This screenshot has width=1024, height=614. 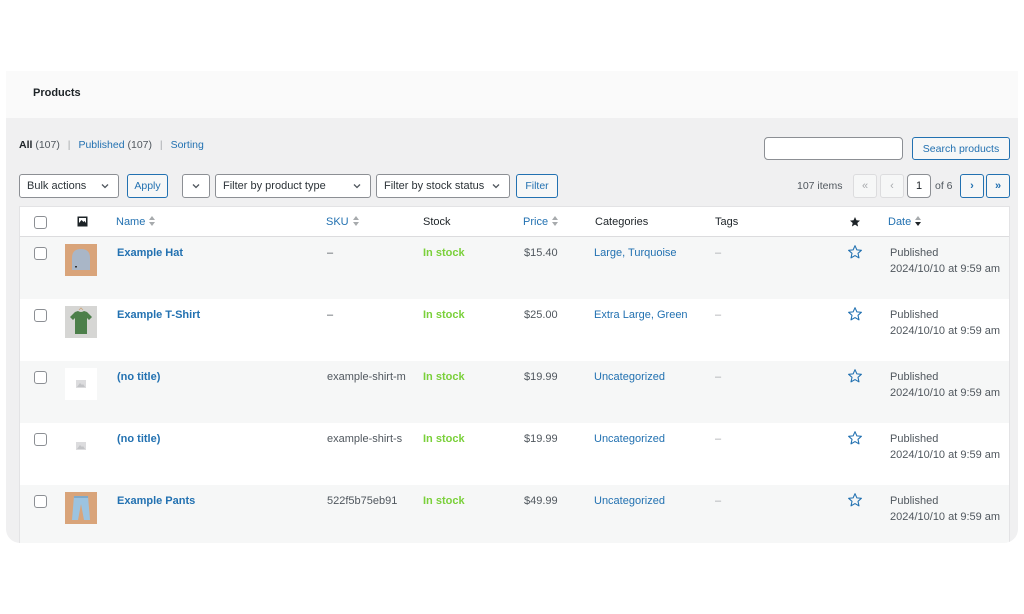 I want to click on column-sku-label: SKU, so click(x=337, y=222).